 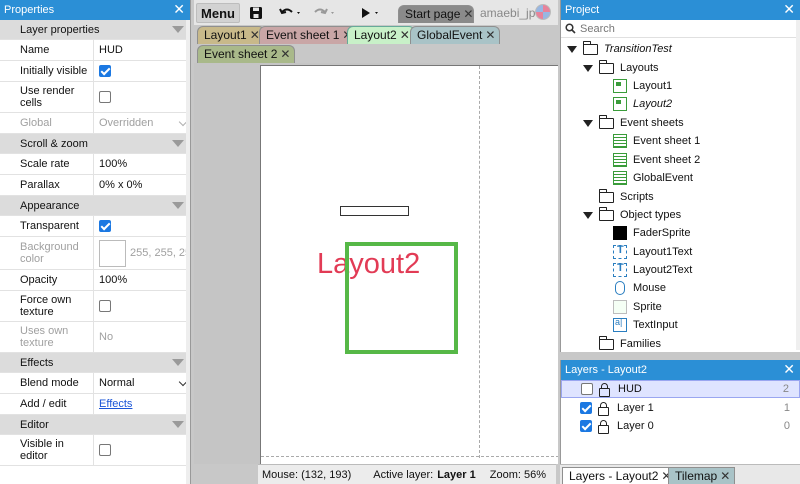 What do you see at coordinates (105, 71) in the screenshot?
I see `initially-visible-checkbox` at bounding box center [105, 71].